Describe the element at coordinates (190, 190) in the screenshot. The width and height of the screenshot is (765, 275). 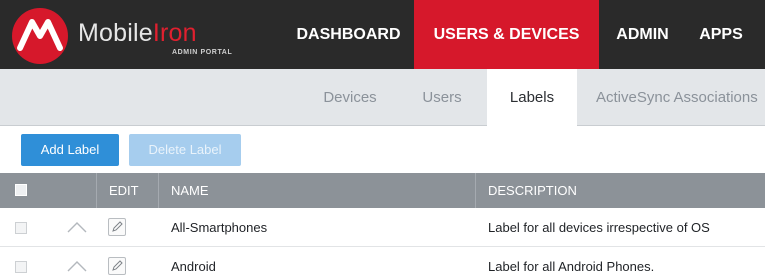
I see `column-header-name: NAME` at that location.